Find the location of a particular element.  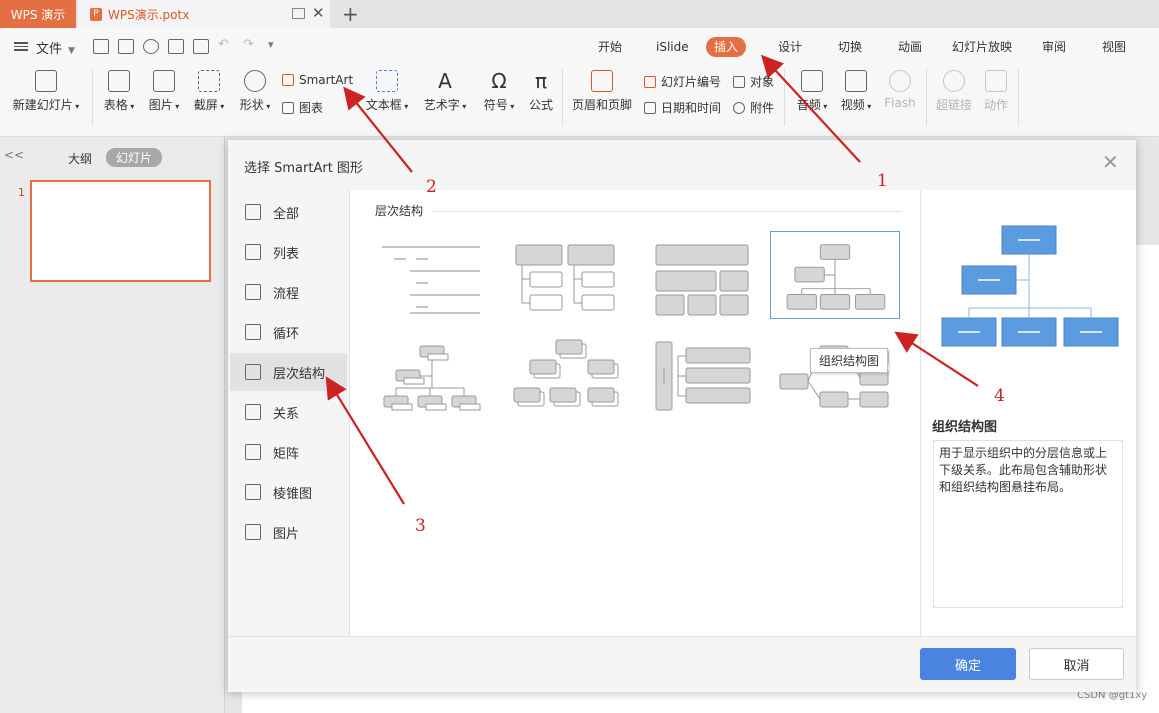

pi-icon: π is located at coordinates (541, 81).